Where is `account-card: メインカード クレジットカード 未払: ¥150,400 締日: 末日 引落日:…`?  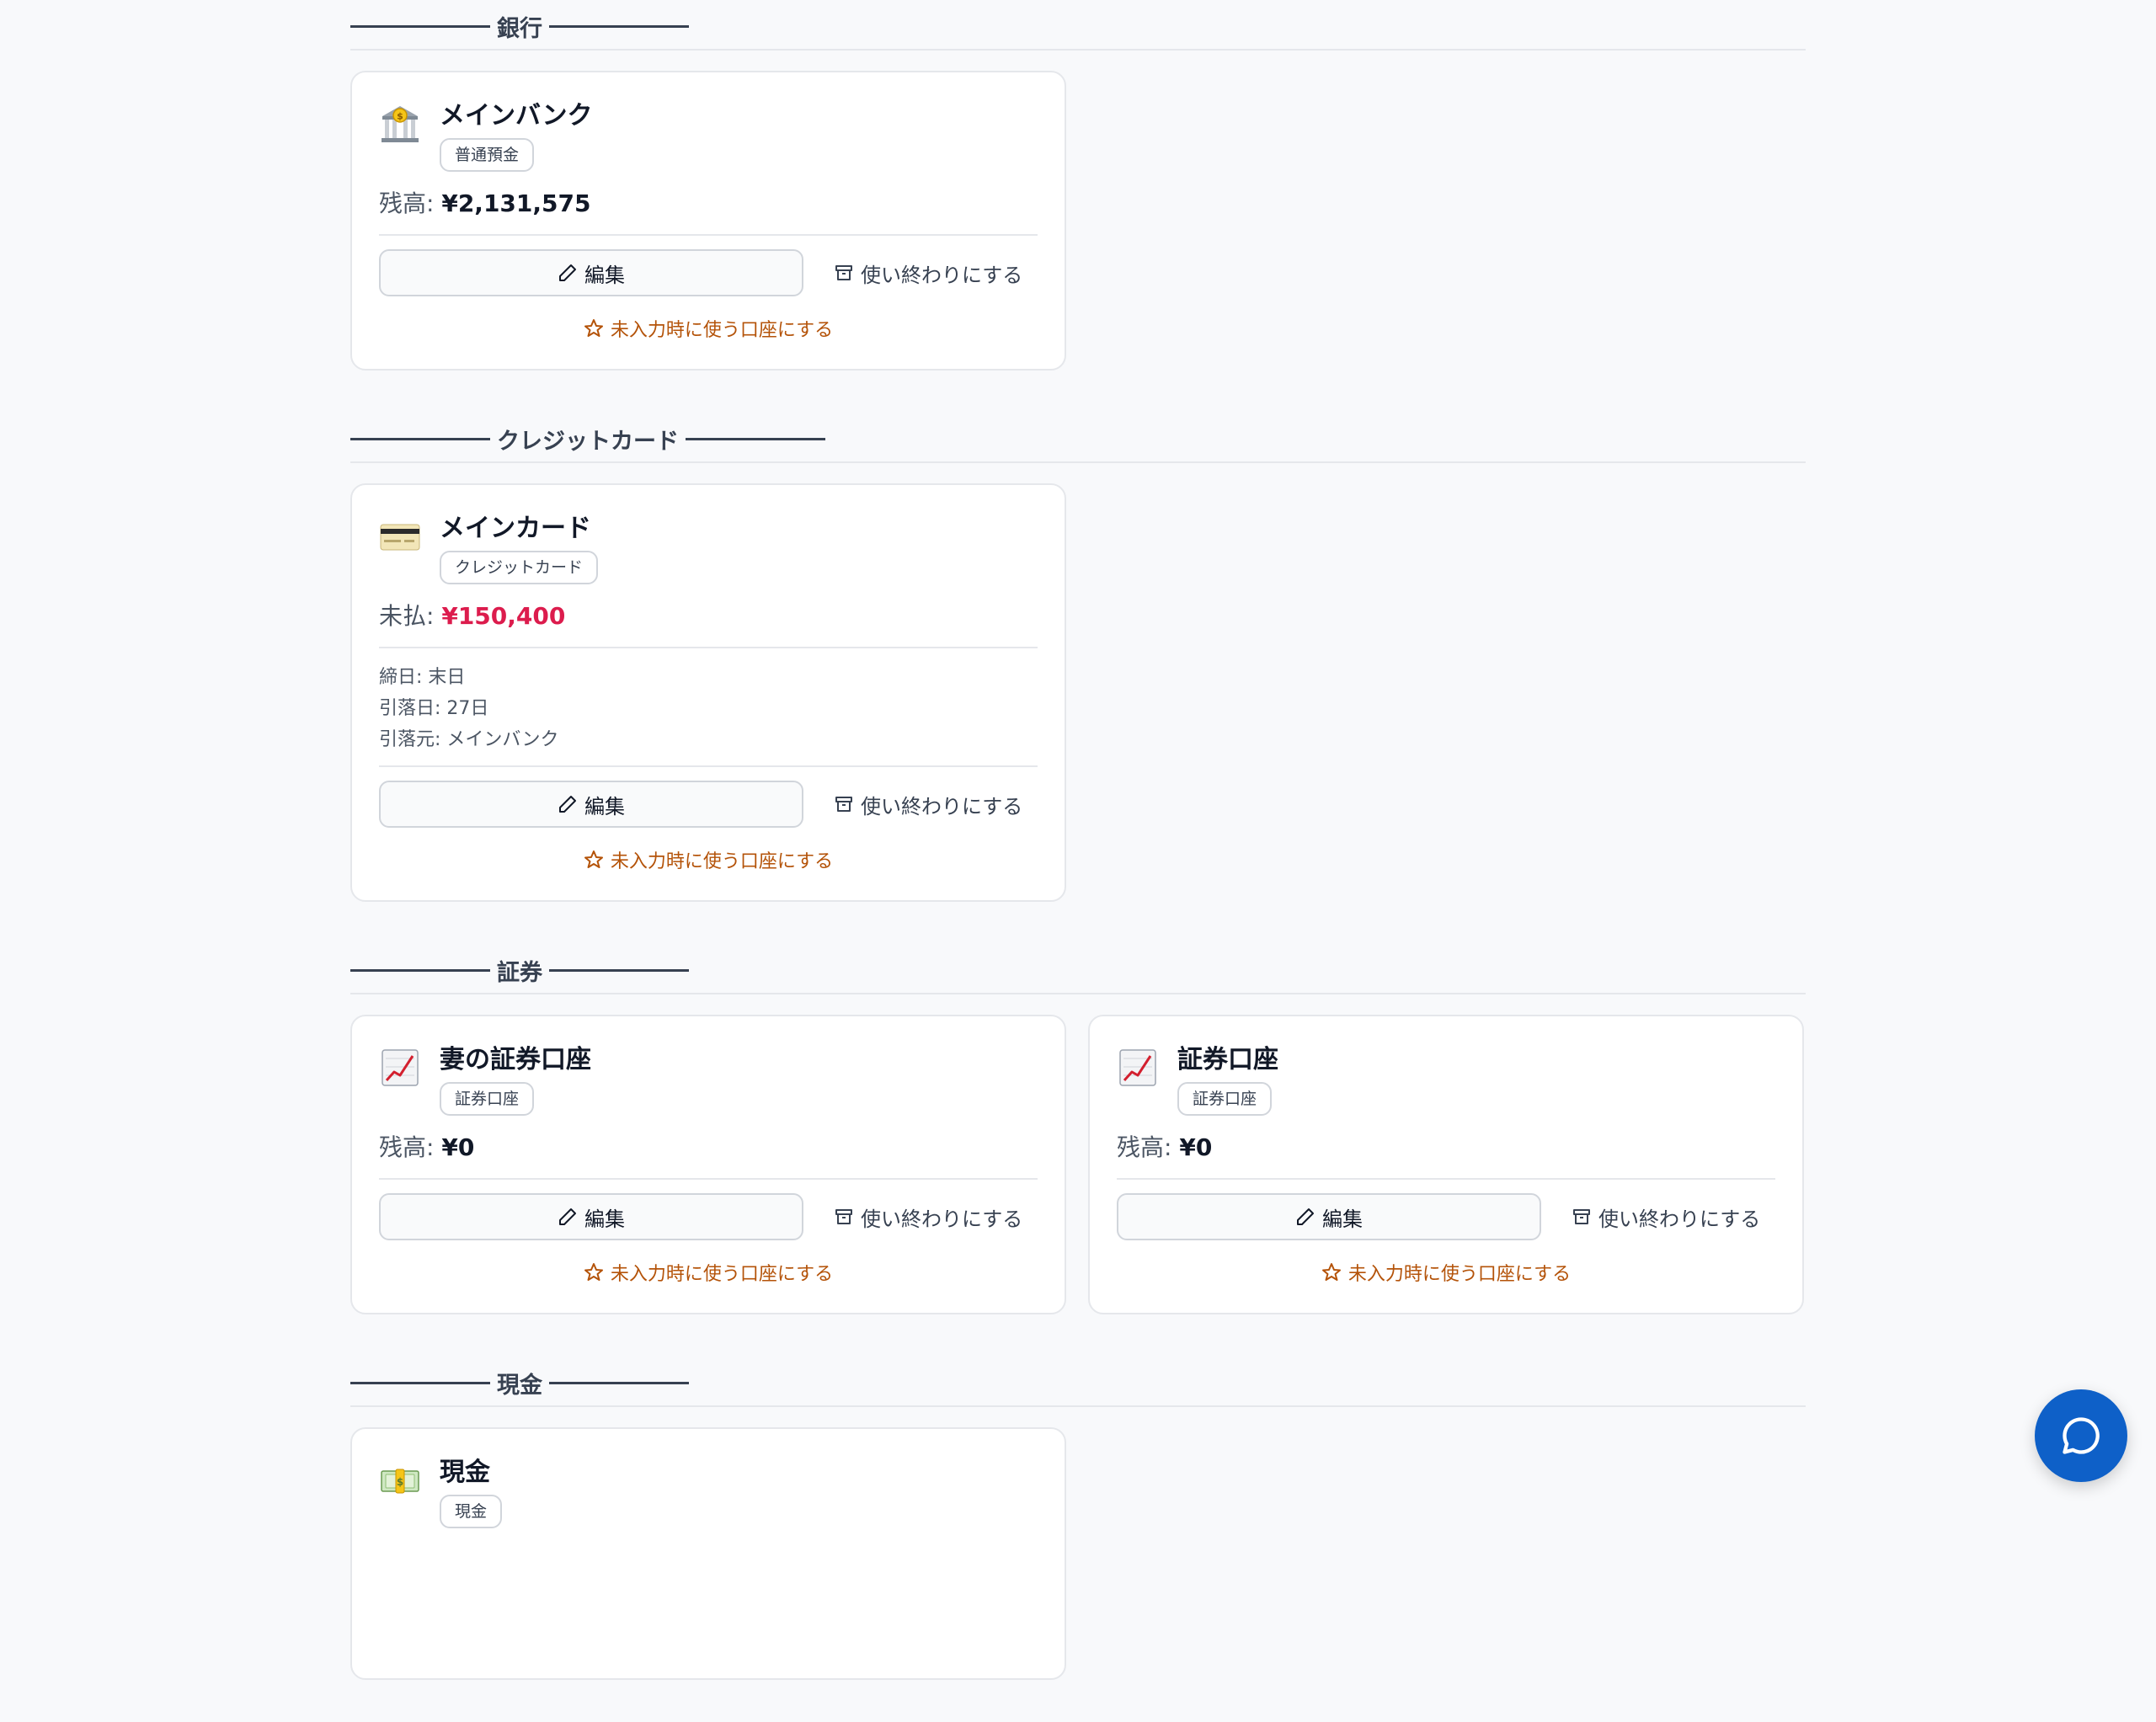
account-card: メインカード クレジットカード 未払: ¥150,400 締日: 末日 引落日:… is located at coordinates (708, 692).